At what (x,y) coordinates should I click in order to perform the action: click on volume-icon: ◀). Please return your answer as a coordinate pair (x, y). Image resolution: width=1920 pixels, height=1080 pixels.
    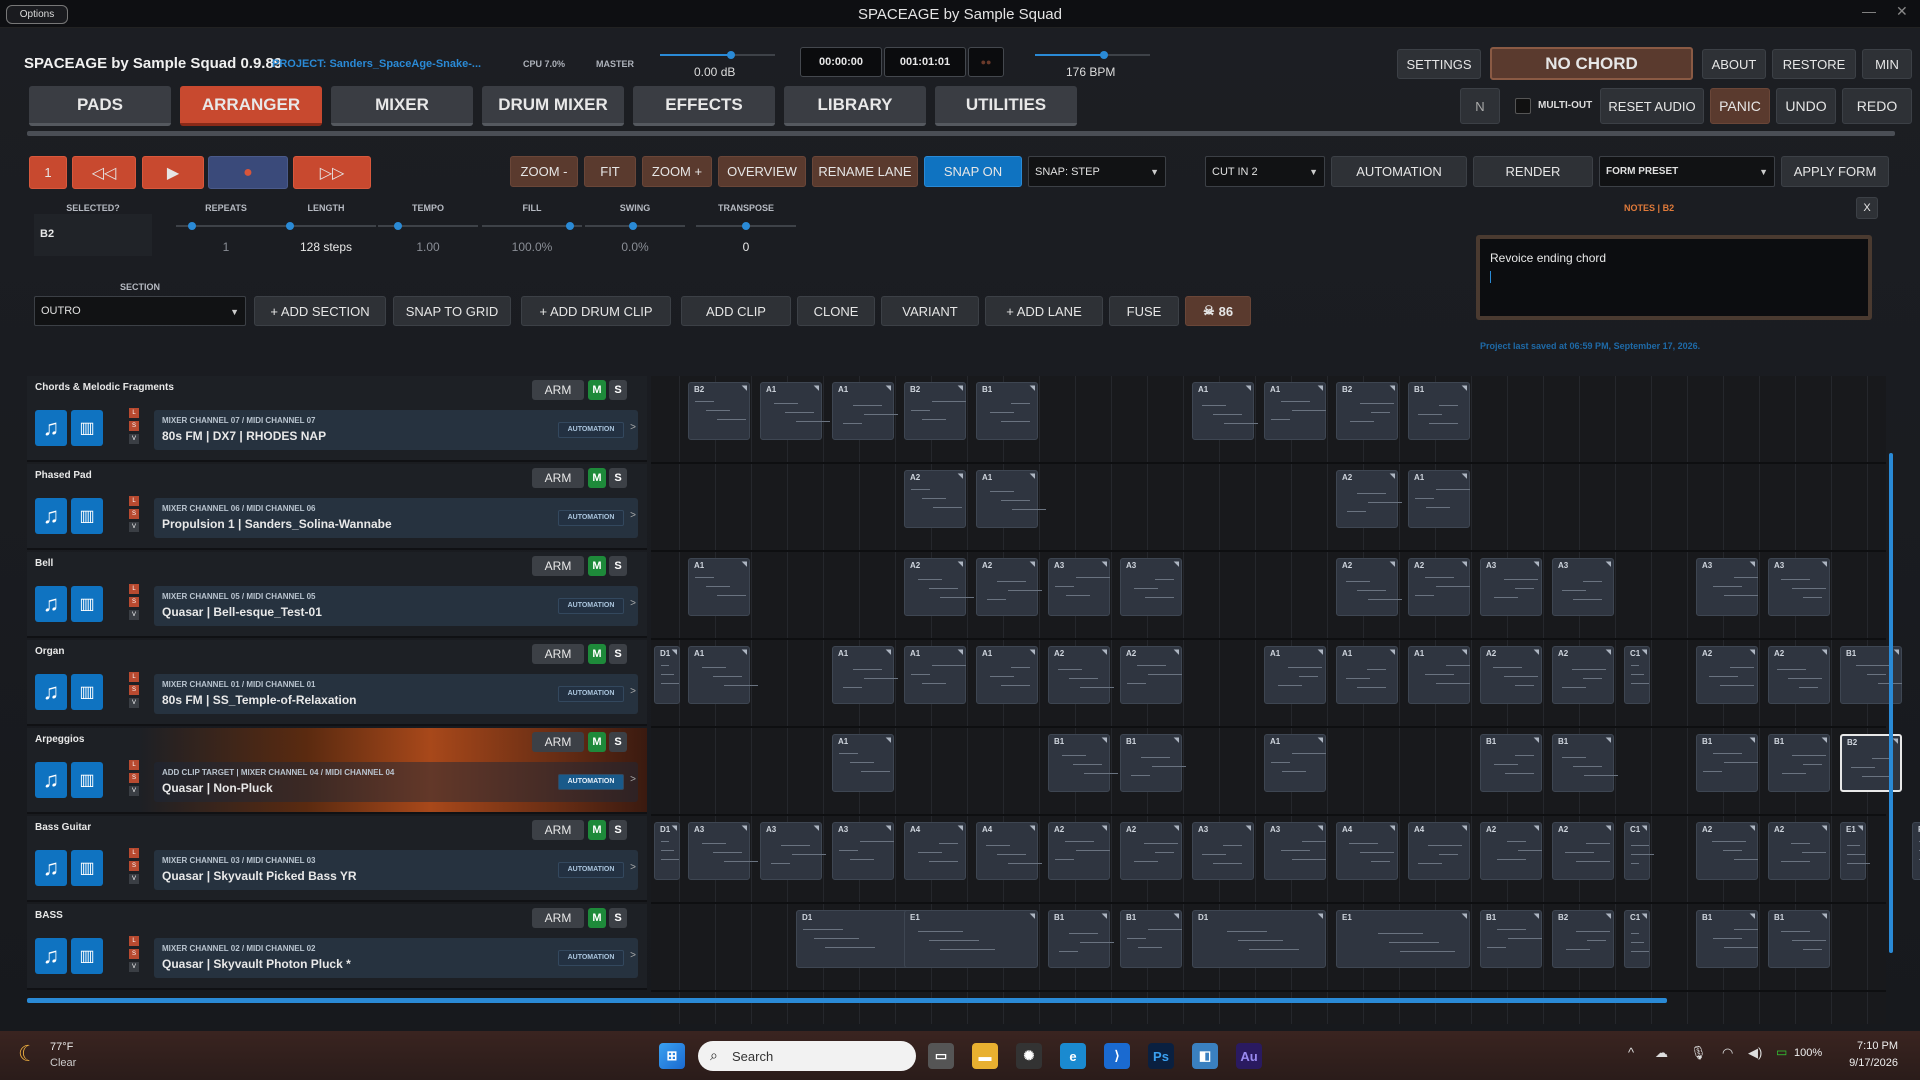
    Looking at the image, I should click on (1755, 1053).